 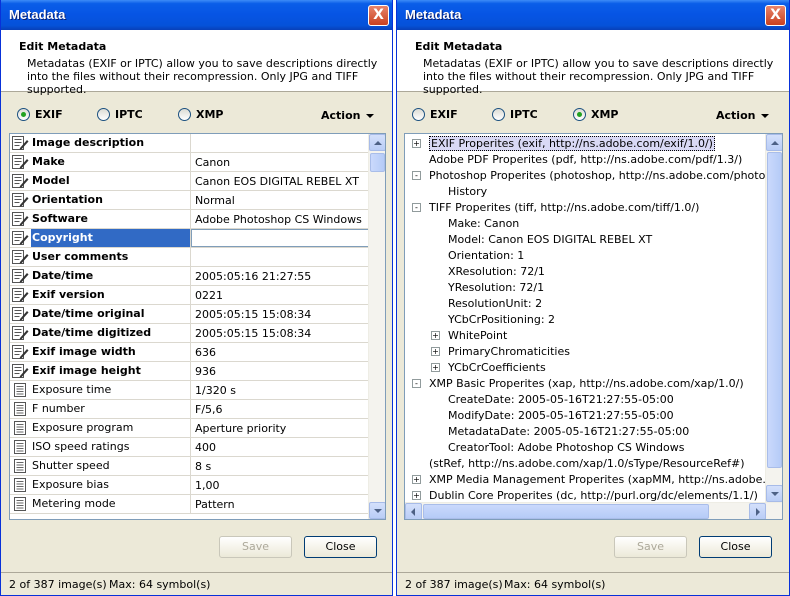 I want to click on tree-node-label: WhitePoint, so click(x=478, y=335).